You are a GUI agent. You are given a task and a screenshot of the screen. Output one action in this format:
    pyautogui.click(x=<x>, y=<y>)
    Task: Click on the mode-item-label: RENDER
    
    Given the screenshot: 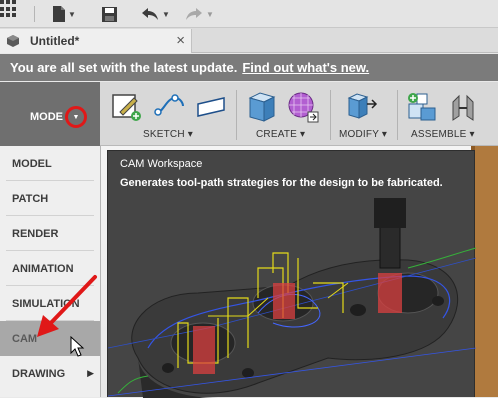 What is the action you would take?
    pyautogui.click(x=35, y=233)
    